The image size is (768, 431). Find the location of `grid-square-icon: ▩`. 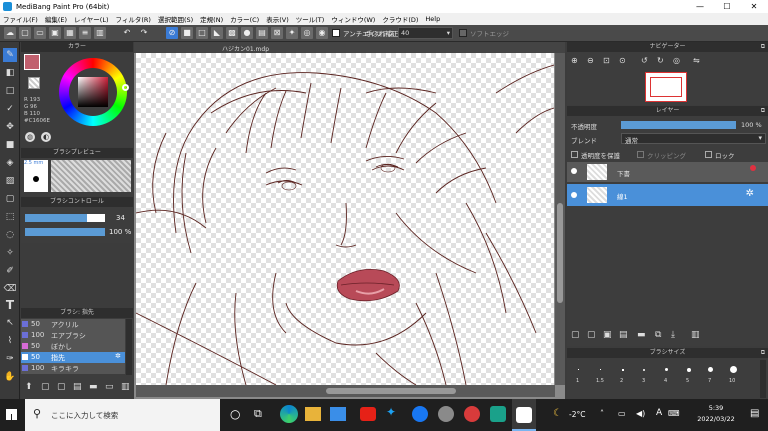

grid-square-icon: ▩ is located at coordinates (232, 33).